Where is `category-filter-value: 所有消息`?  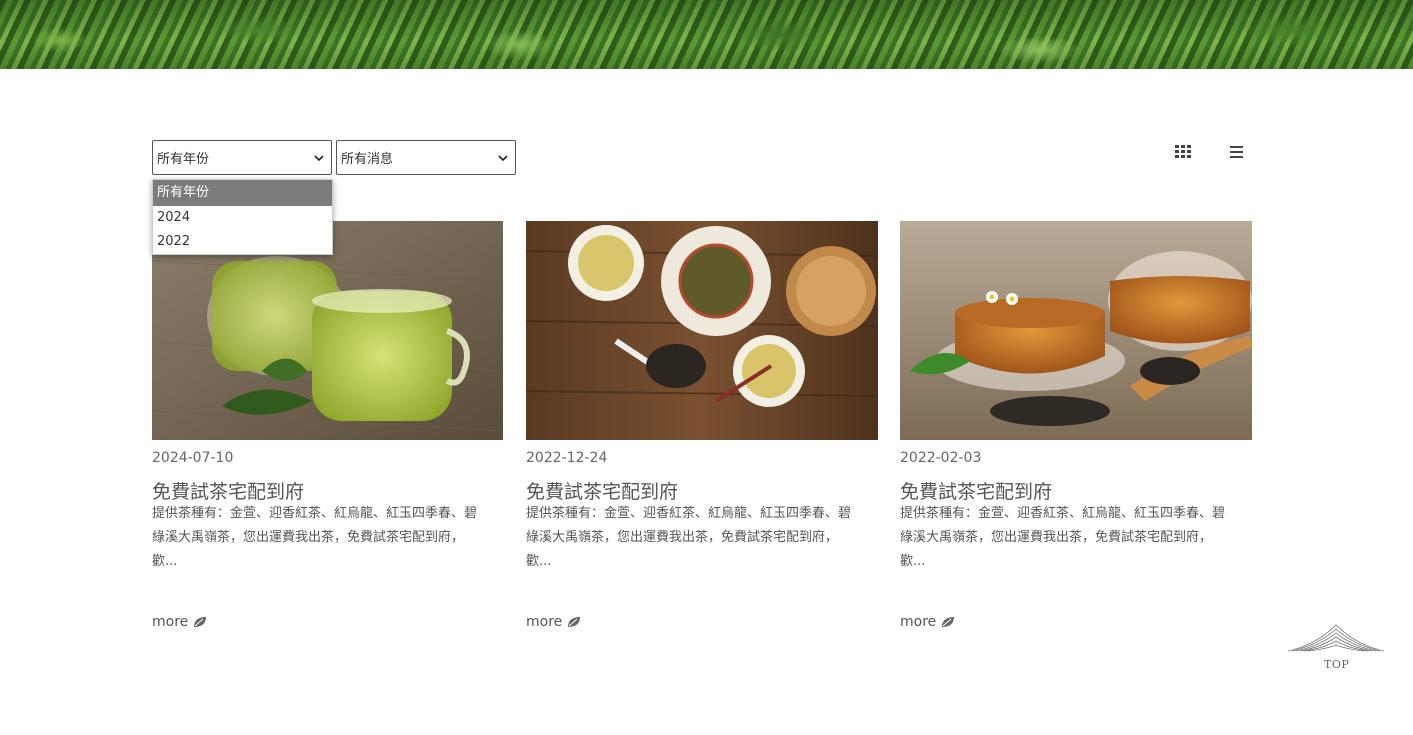
category-filter-value: 所有消息 is located at coordinates (367, 159).